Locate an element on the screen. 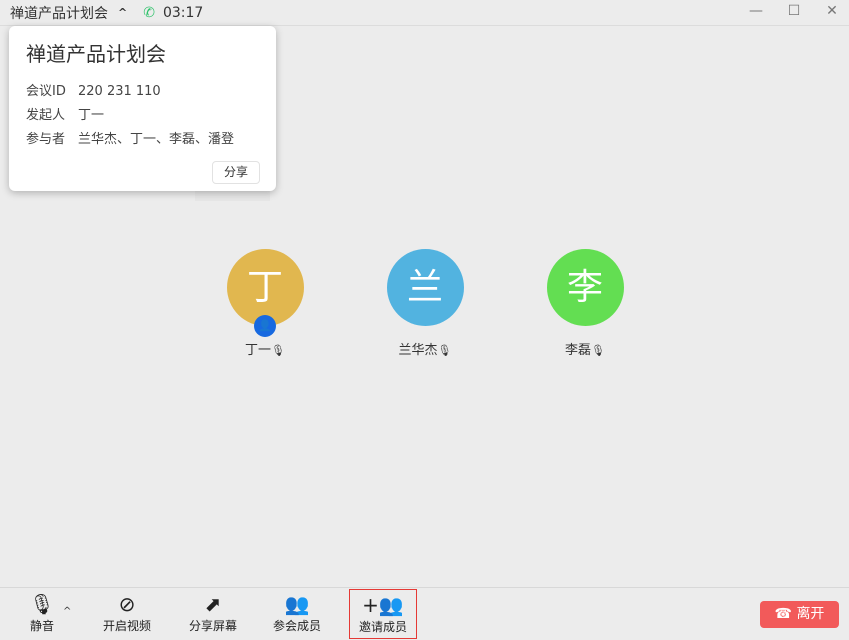  value: 兰华杰、丁一、李磊、潘登 is located at coordinates (156, 139).